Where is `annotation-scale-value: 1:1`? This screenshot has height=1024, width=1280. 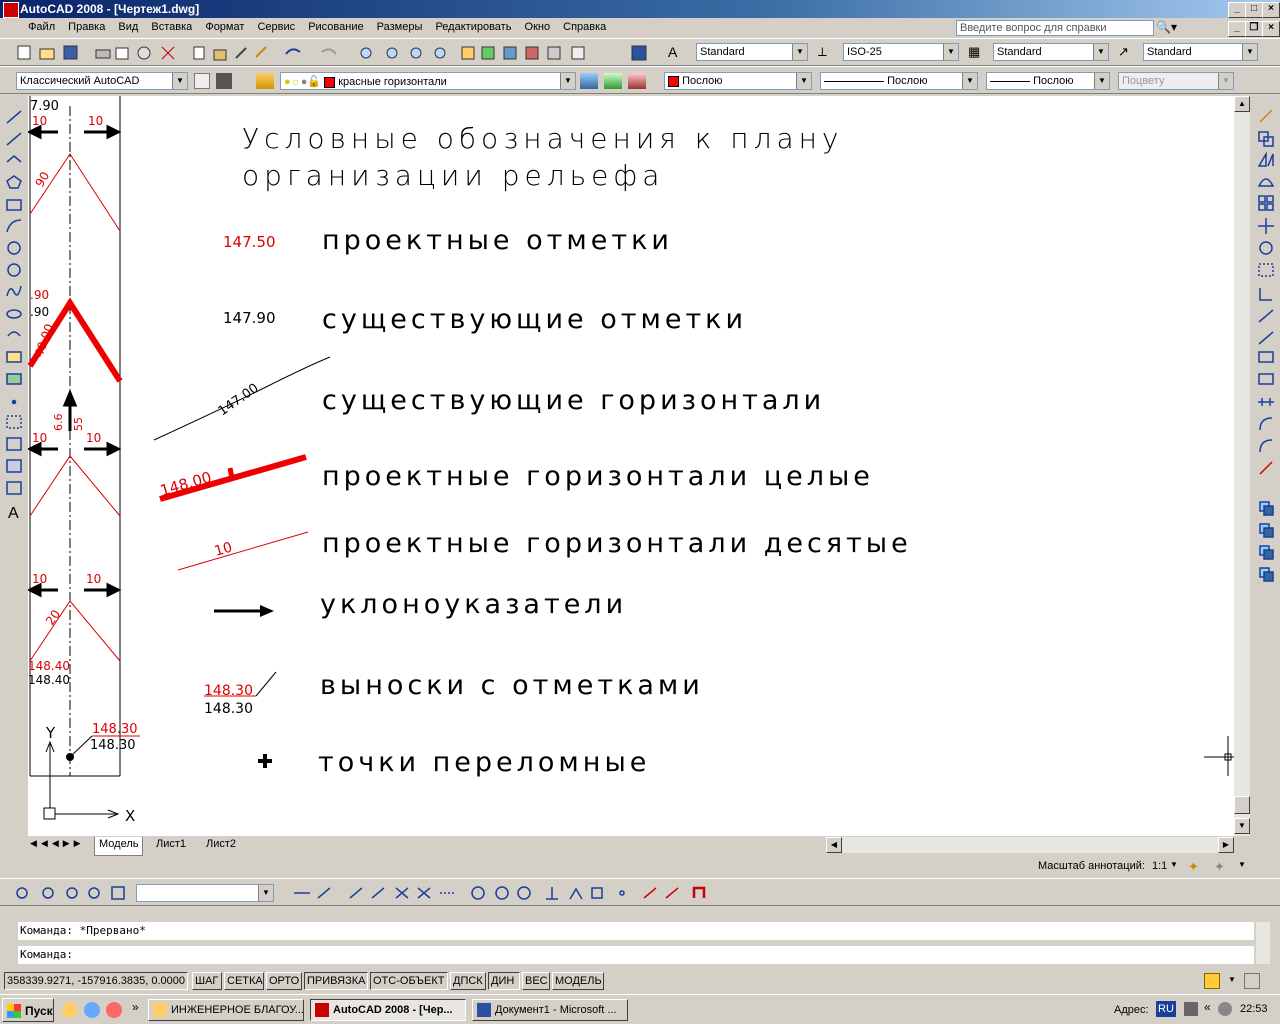 annotation-scale-value: 1:1 is located at coordinates (1159, 866).